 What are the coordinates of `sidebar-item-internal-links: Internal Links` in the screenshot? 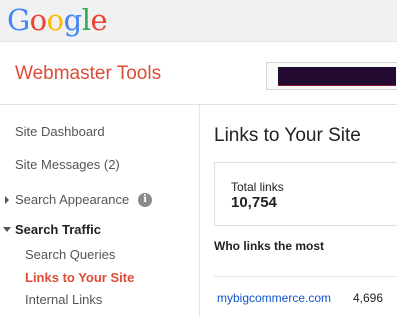 It's located at (63, 299).